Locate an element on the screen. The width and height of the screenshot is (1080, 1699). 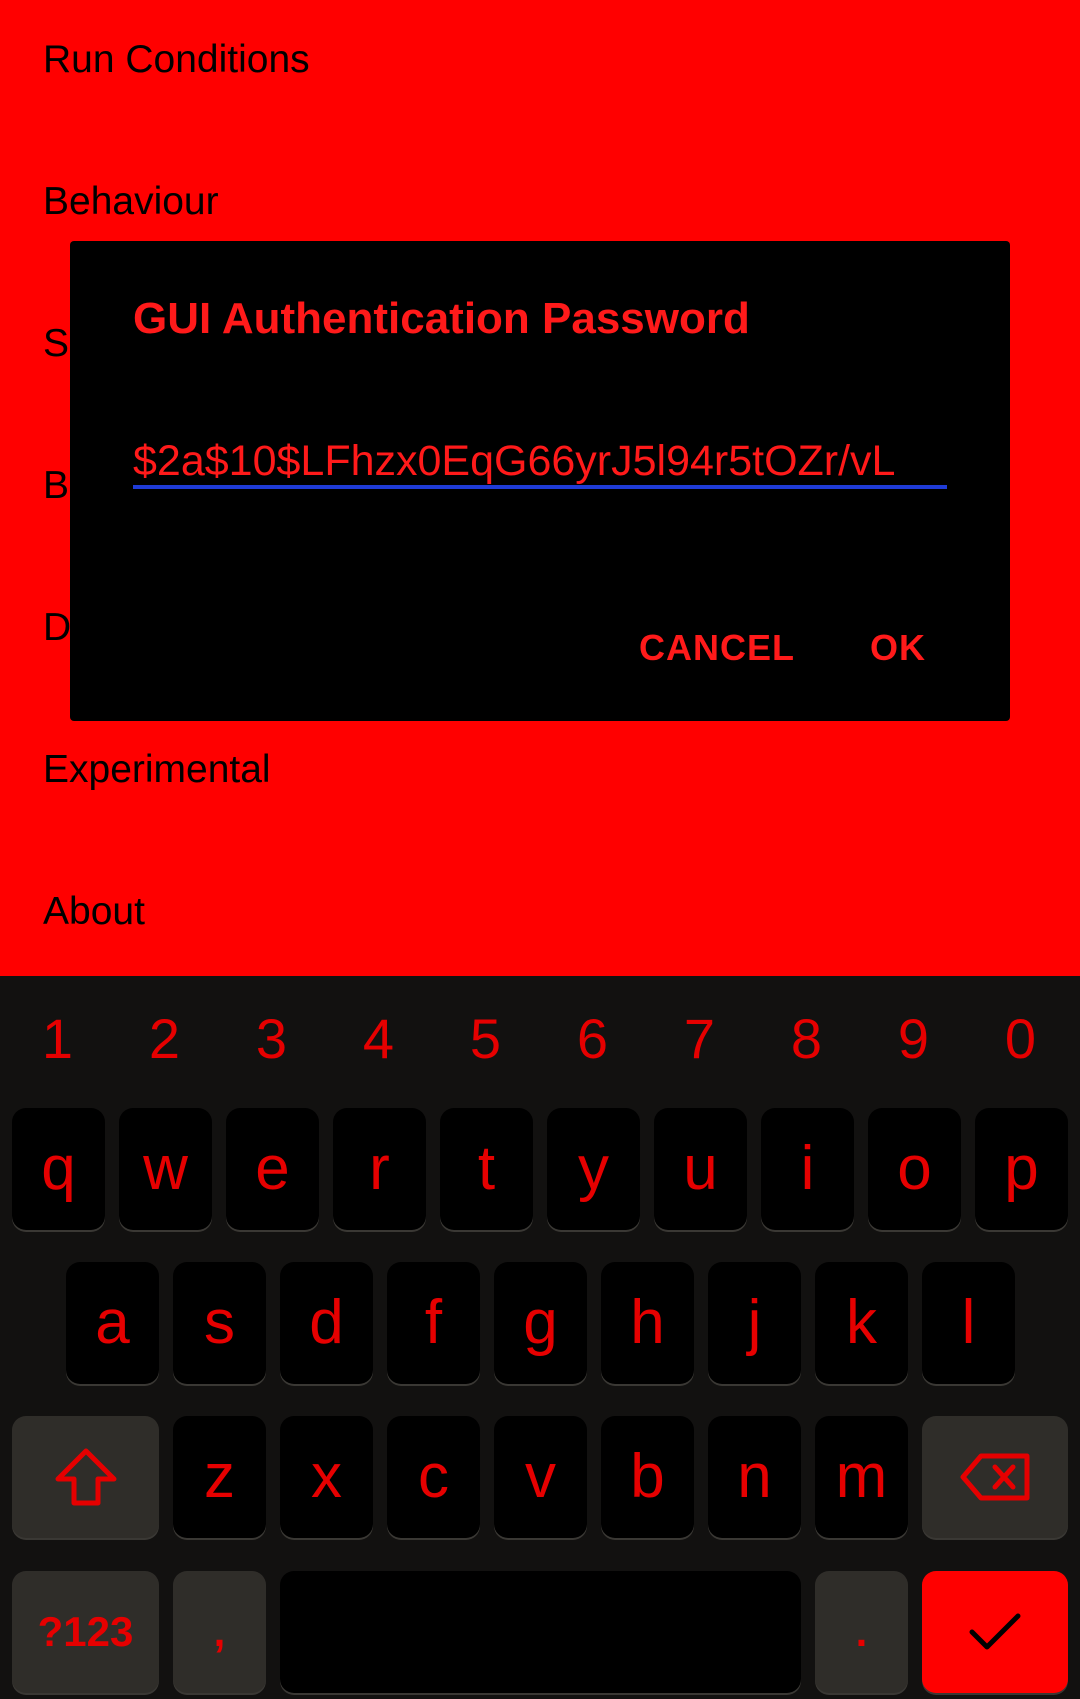
comma-key: , is located at coordinates (219, 1632).